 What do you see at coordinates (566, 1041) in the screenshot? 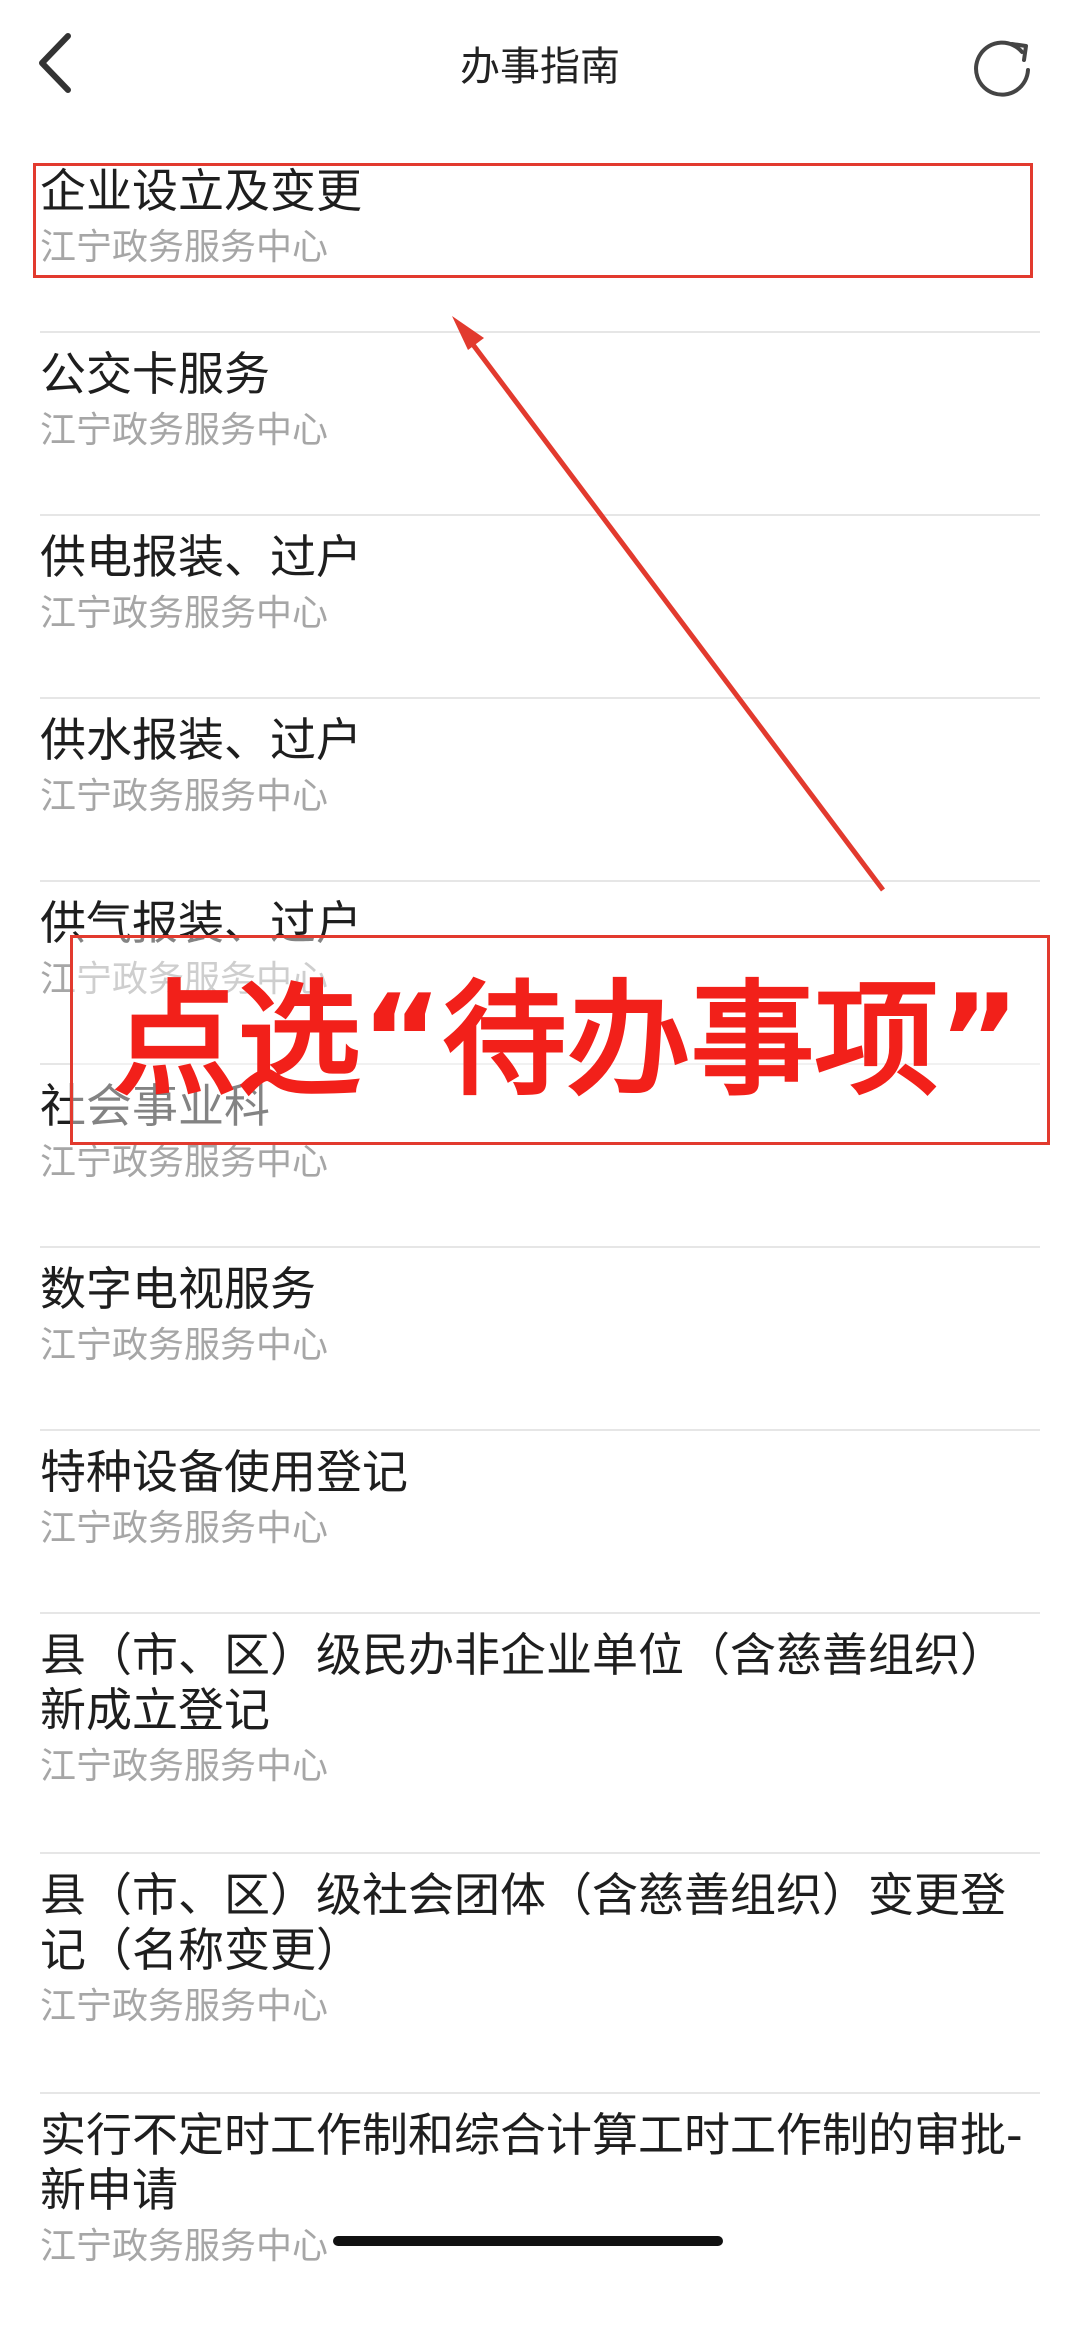
I see `callout-text: 点选“待办事项”` at bounding box center [566, 1041].